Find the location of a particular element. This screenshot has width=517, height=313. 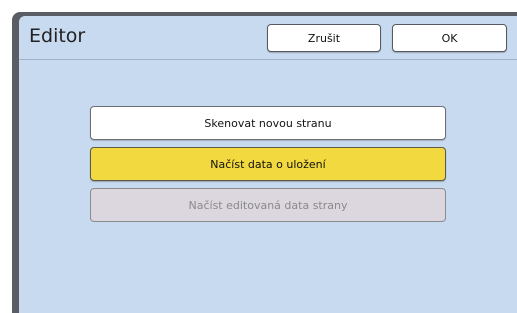

cancel-button: Zrušit is located at coordinates (324, 38).